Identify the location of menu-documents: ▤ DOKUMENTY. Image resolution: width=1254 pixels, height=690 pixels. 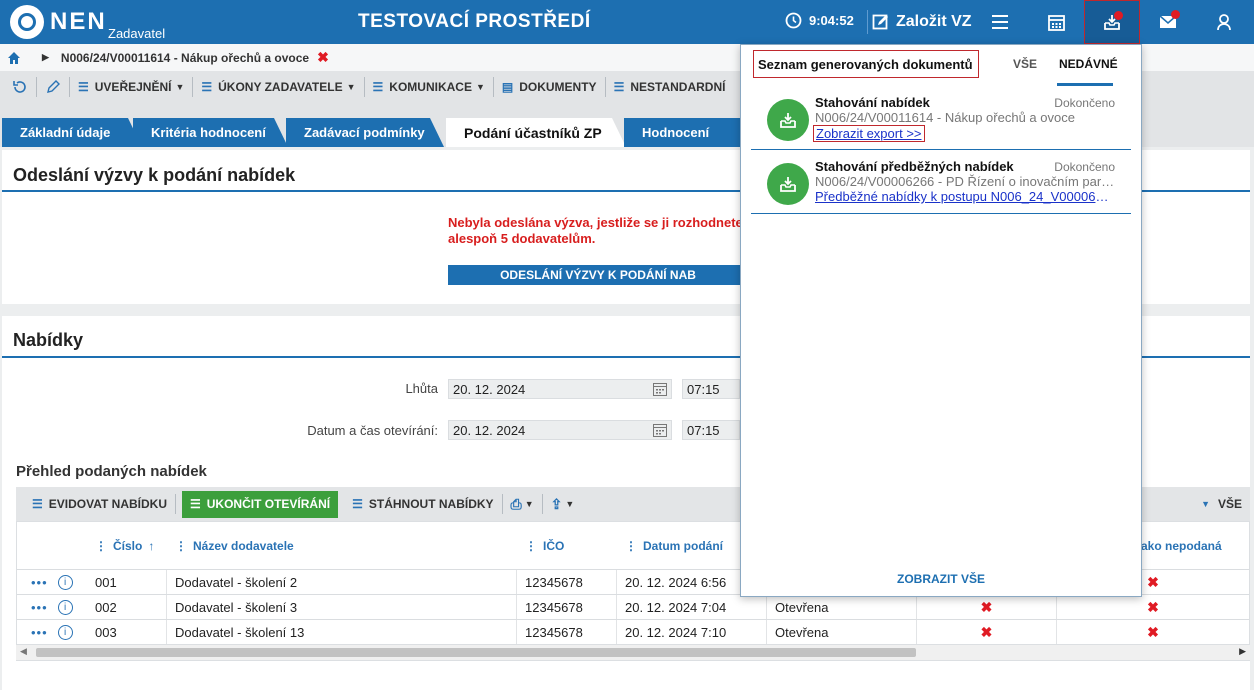
(550, 87).